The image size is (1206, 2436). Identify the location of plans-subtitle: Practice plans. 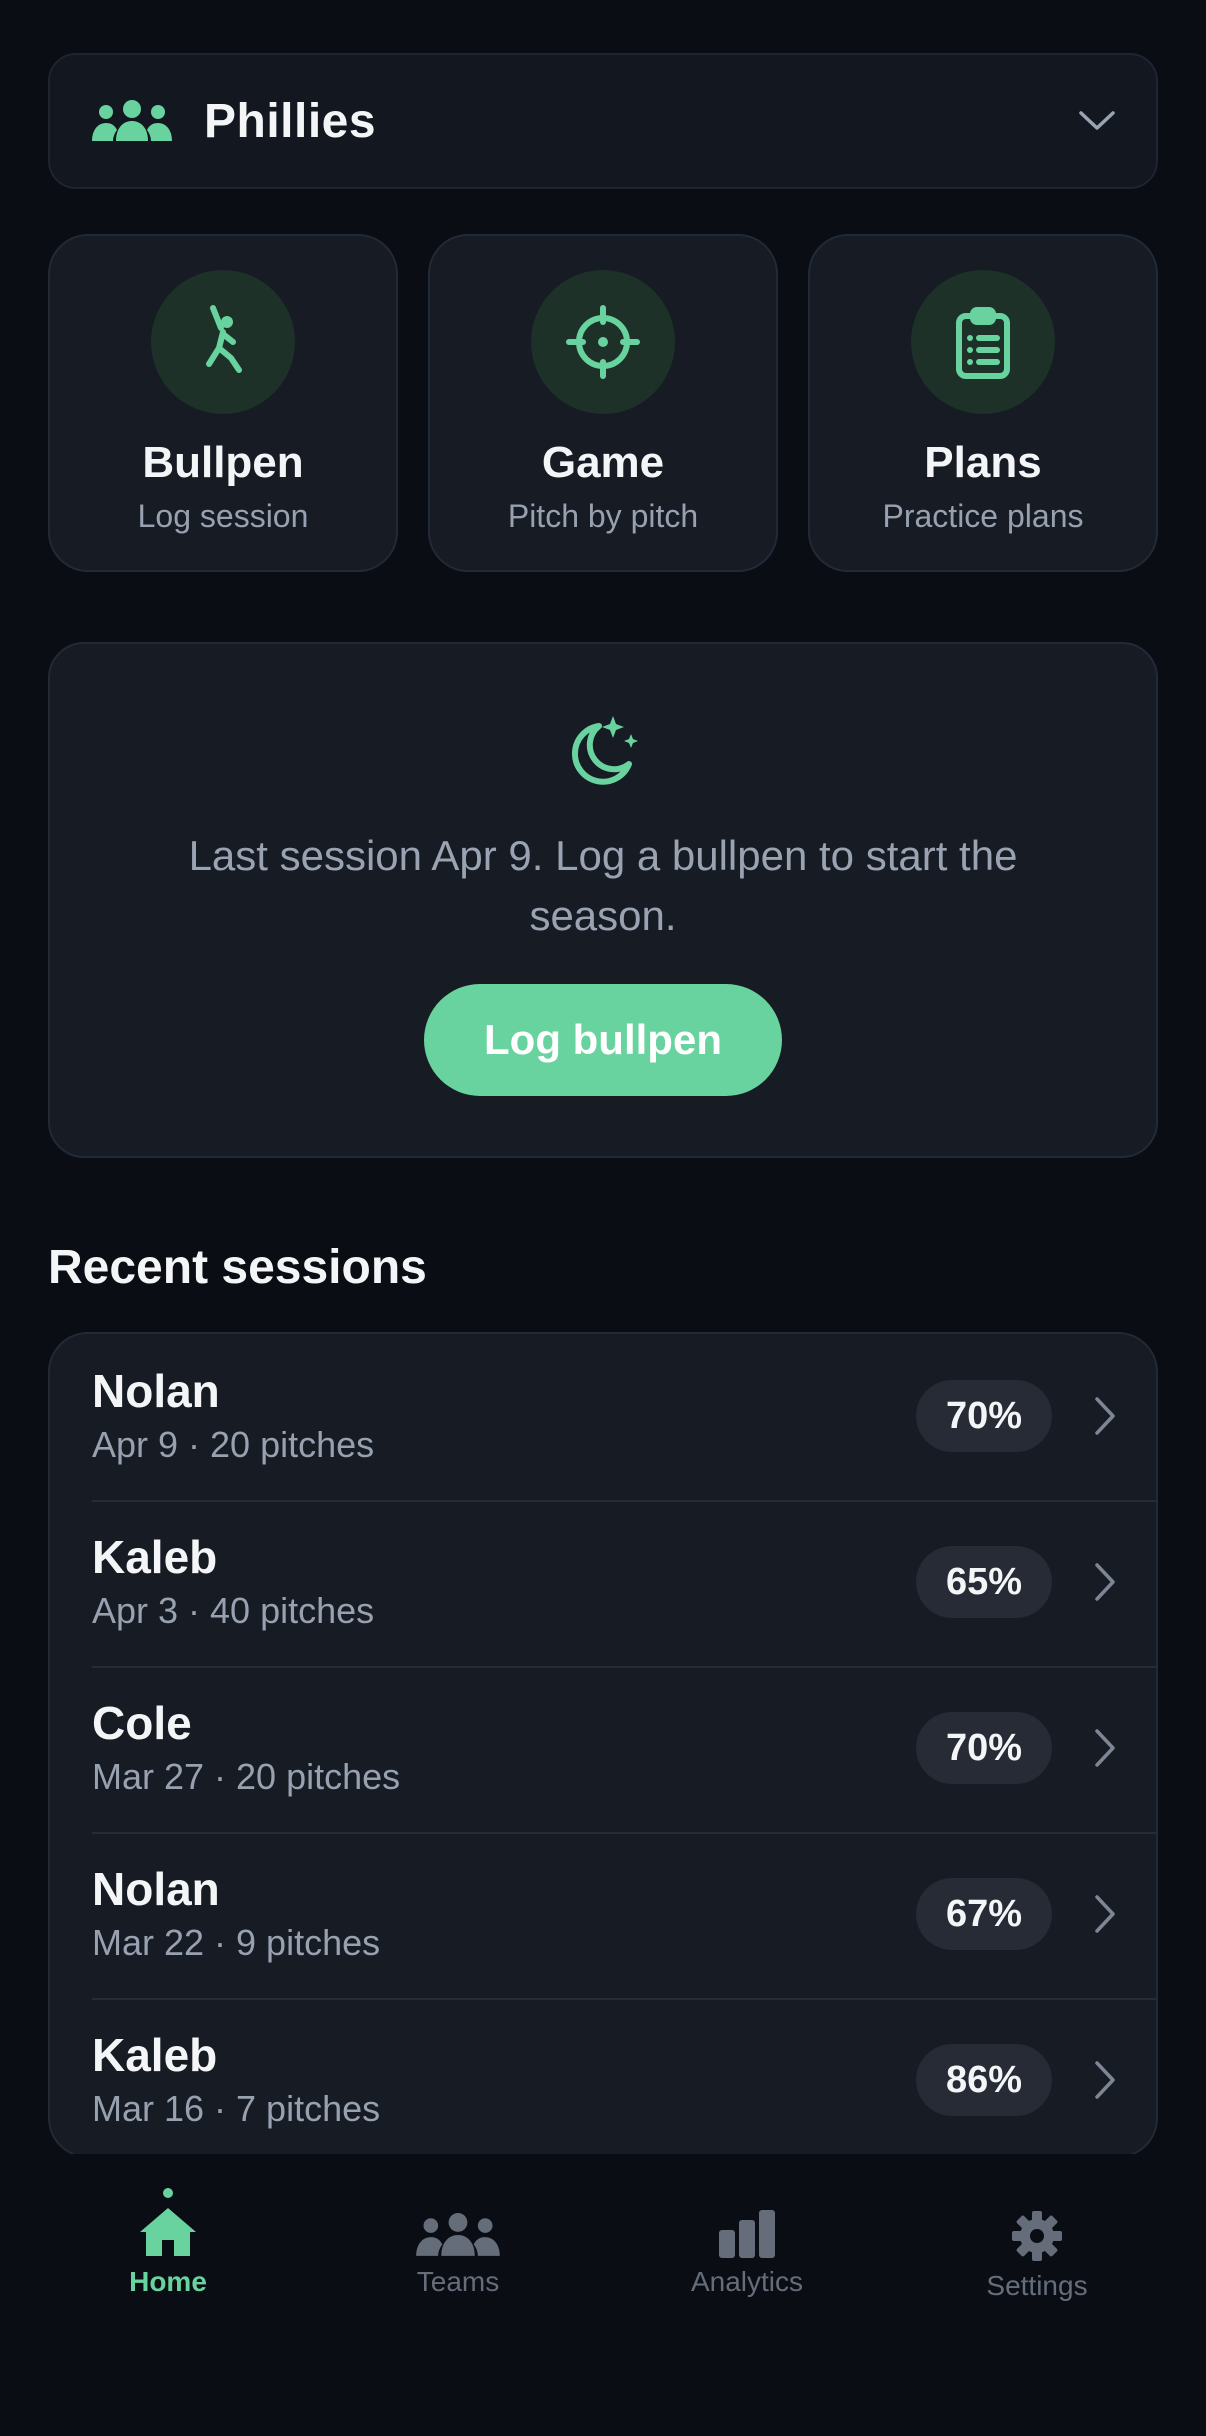
(983, 516).